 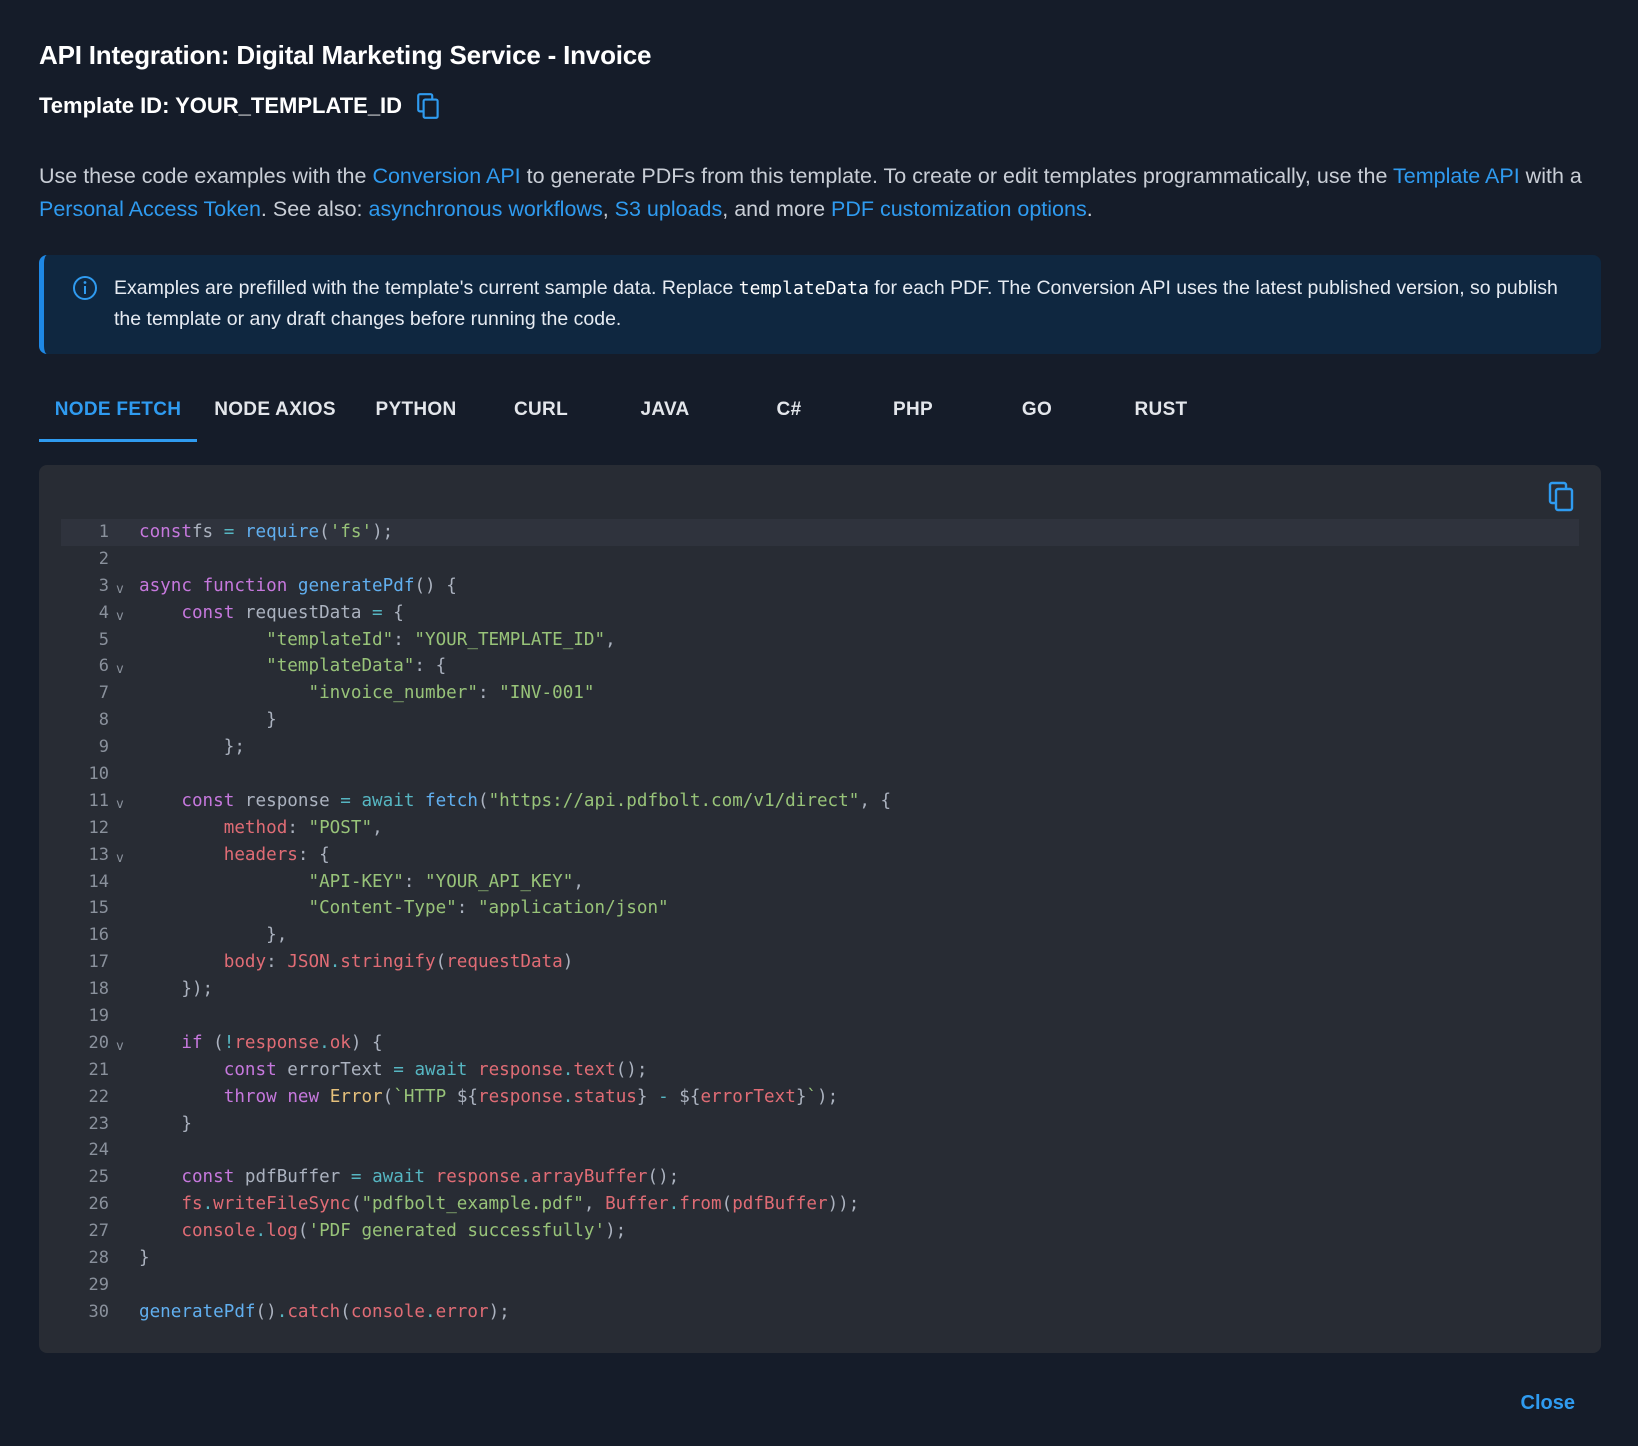 What do you see at coordinates (103, 666) in the screenshot?
I see `line-number: 6` at bounding box center [103, 666].